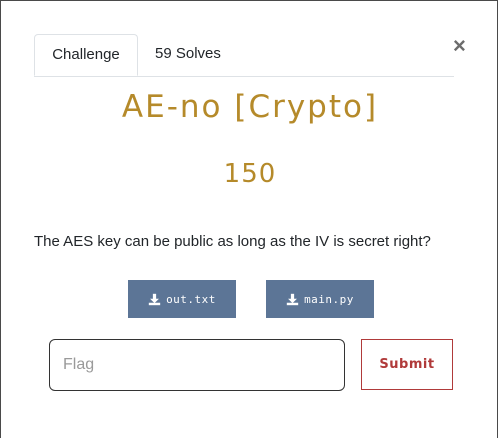 This screenshot has width=500, height=438. Describe the element at coordinates (407, 364) in the screenshot. I see `submit-button: Submit` at that location.